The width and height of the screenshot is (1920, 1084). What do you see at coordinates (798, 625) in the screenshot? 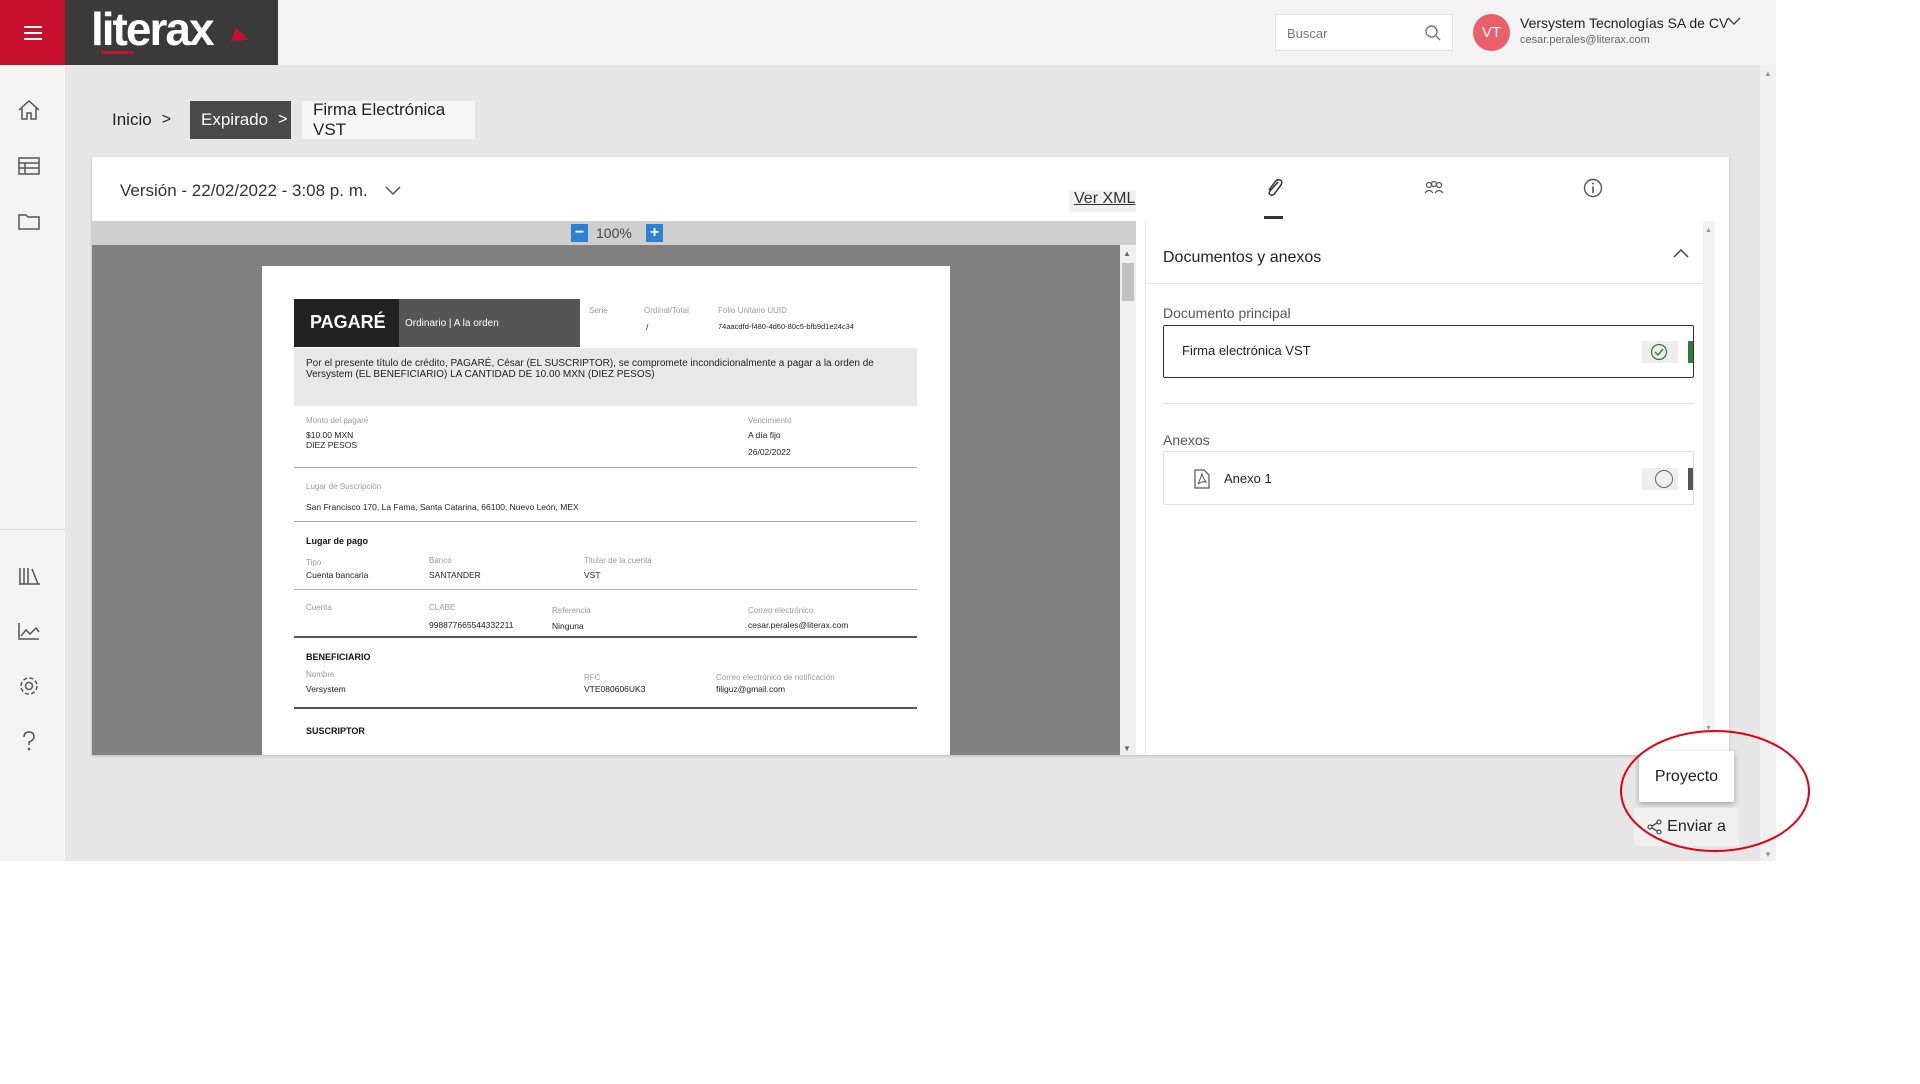
I see `correo-value: cesar.perales@literax.com` at bounding box center [798, 625].